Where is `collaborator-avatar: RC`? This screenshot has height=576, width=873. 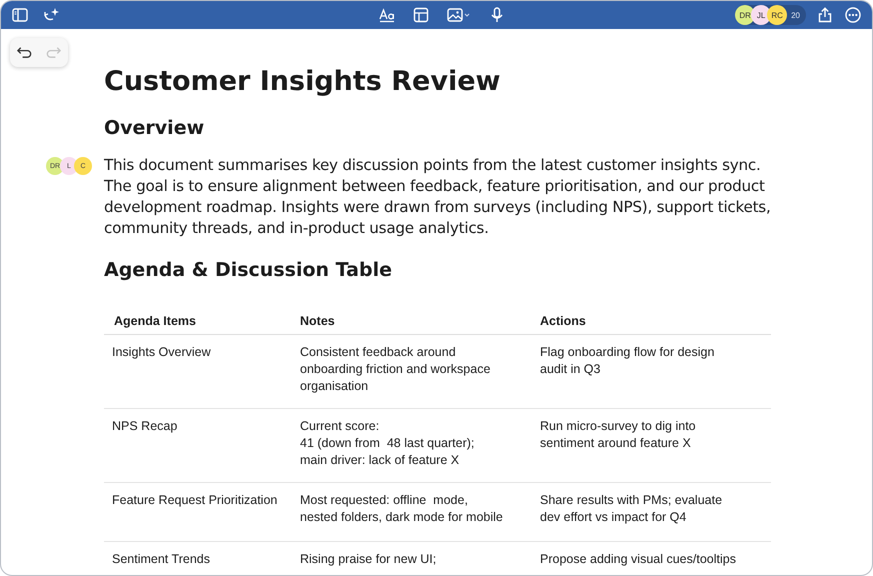
collaborator-avatar: RC is located at coordinates (777, 15).